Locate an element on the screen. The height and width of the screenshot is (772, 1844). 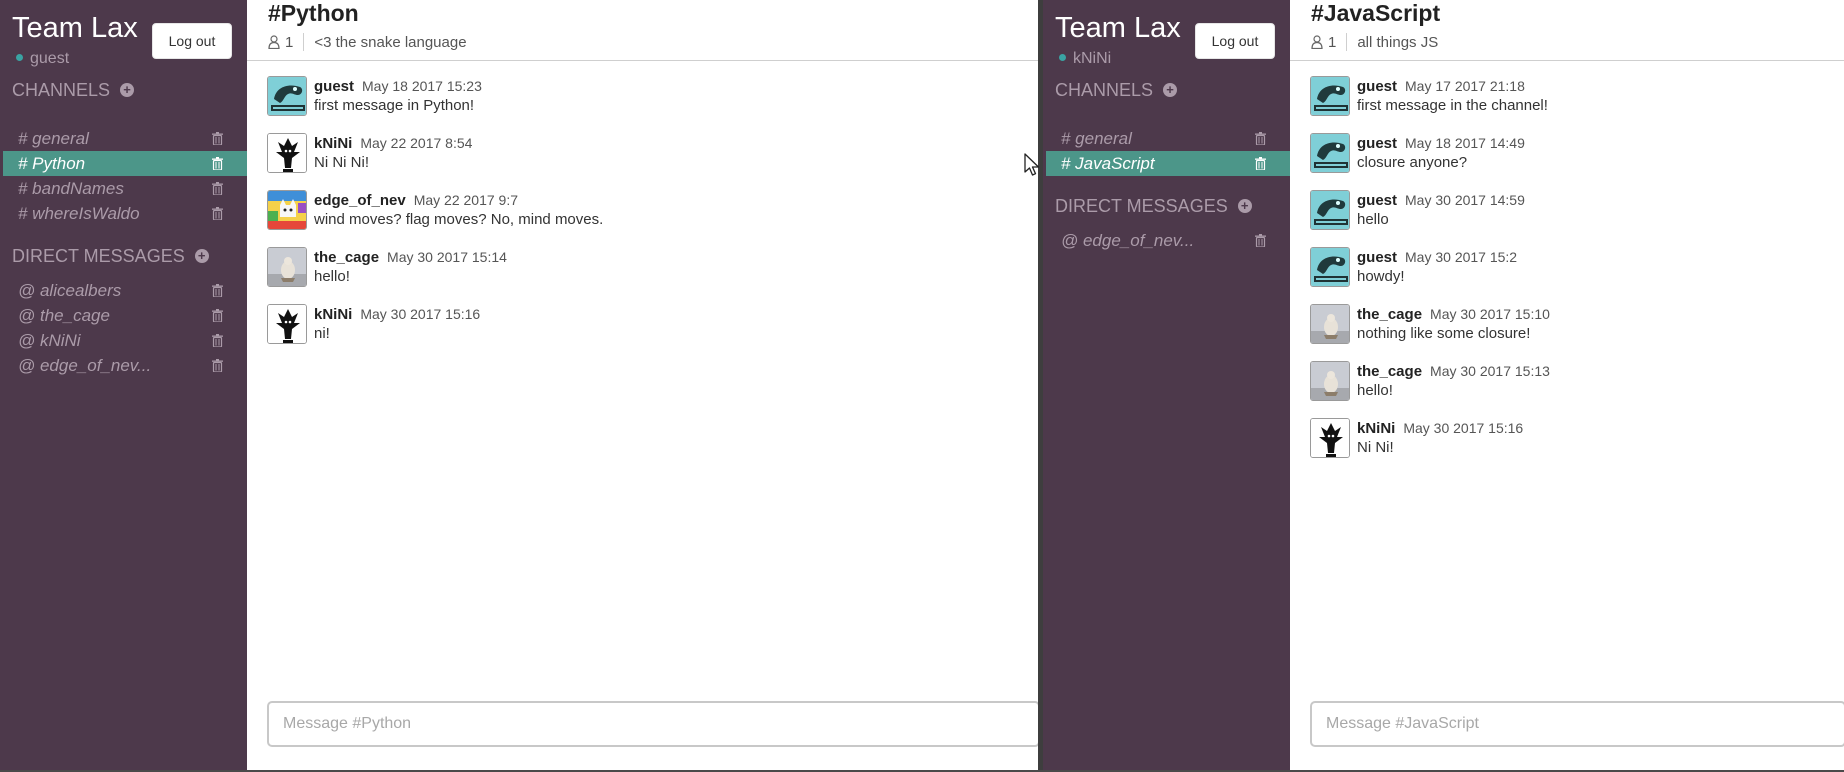
sidebar-item-channel: # whereIsWaldo is located at coordinates (123, 213).